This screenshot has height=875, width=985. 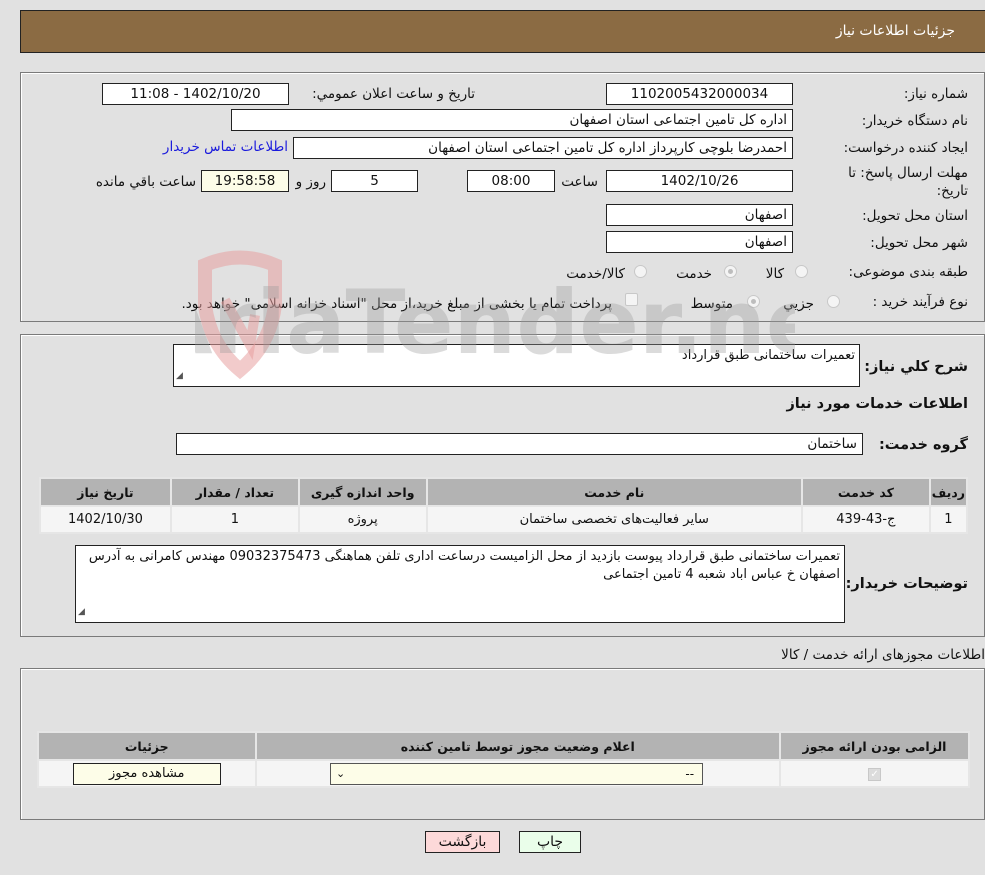 What do you see at coordinates (883, 655) in the screenshot?
I see `permits-section-title: اطلاعات مجوزهای ارائه خدمت / کالا` at bounding box center [883, 655].